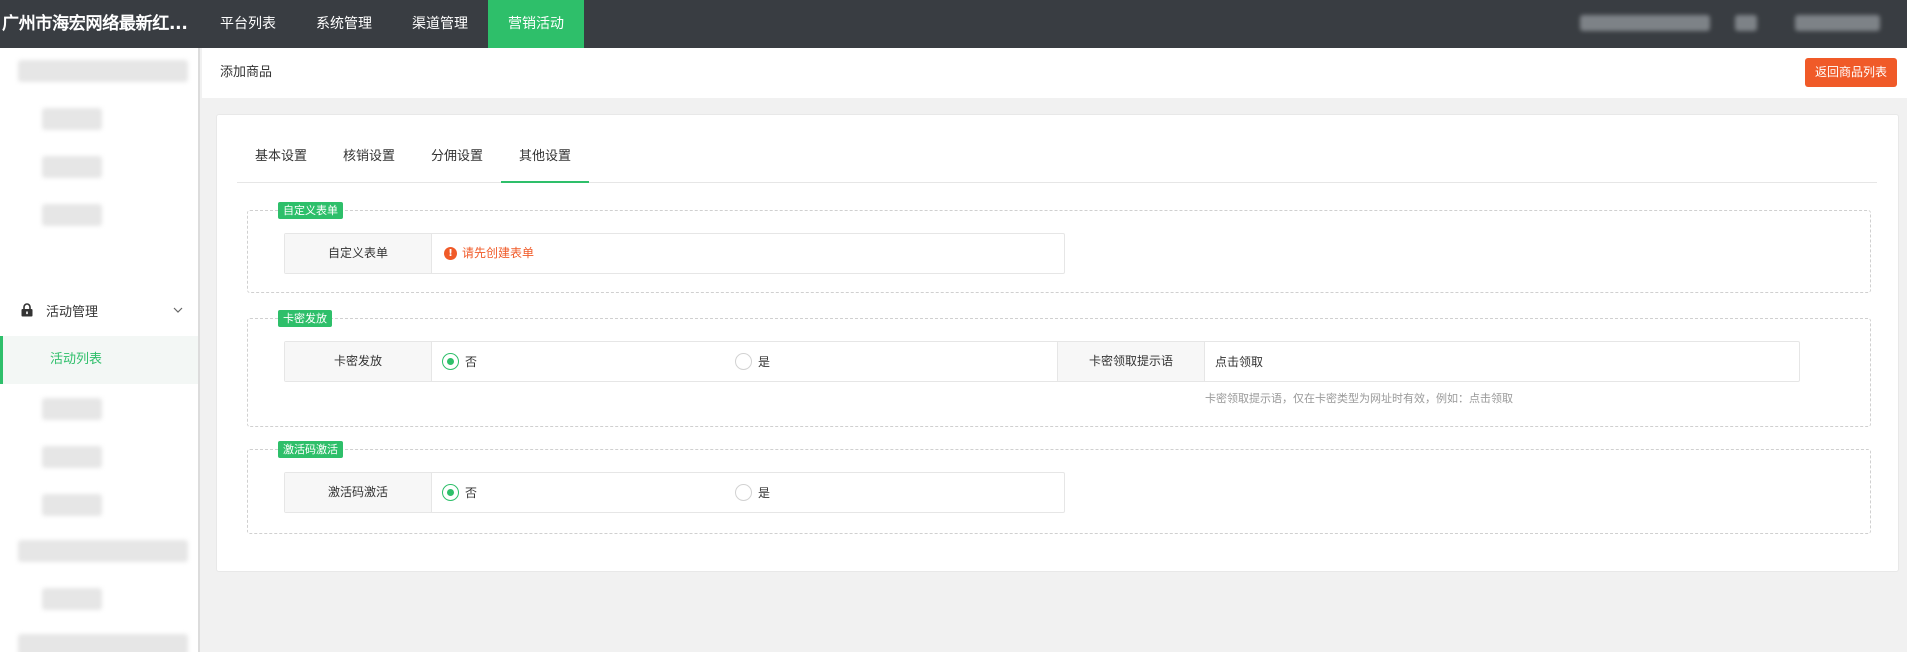  What do you see at coordinates (1502, 361) in the screenshot?
I see `card-claim-tip-input` at bounding box center [1502, 361].